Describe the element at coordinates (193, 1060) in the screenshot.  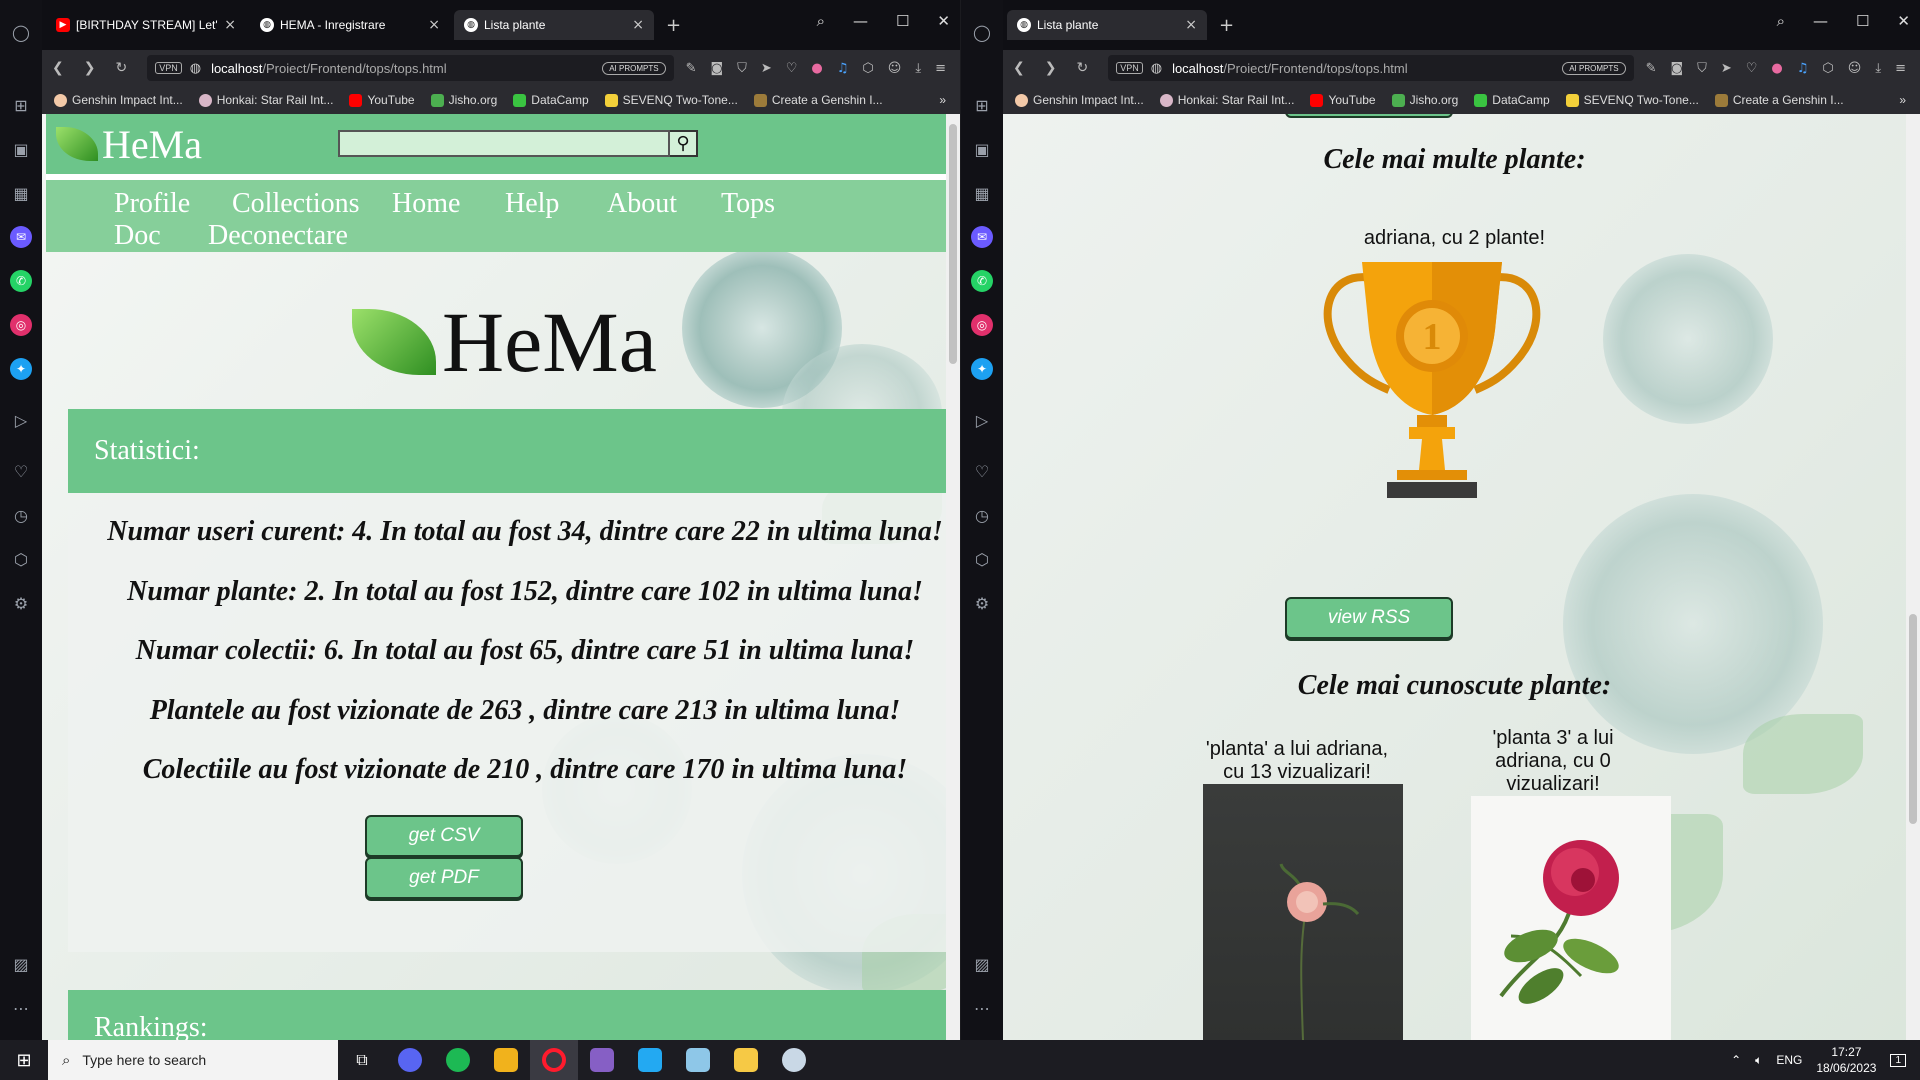
I see `taskbar-search: ⌕ Type here to search` at that location.